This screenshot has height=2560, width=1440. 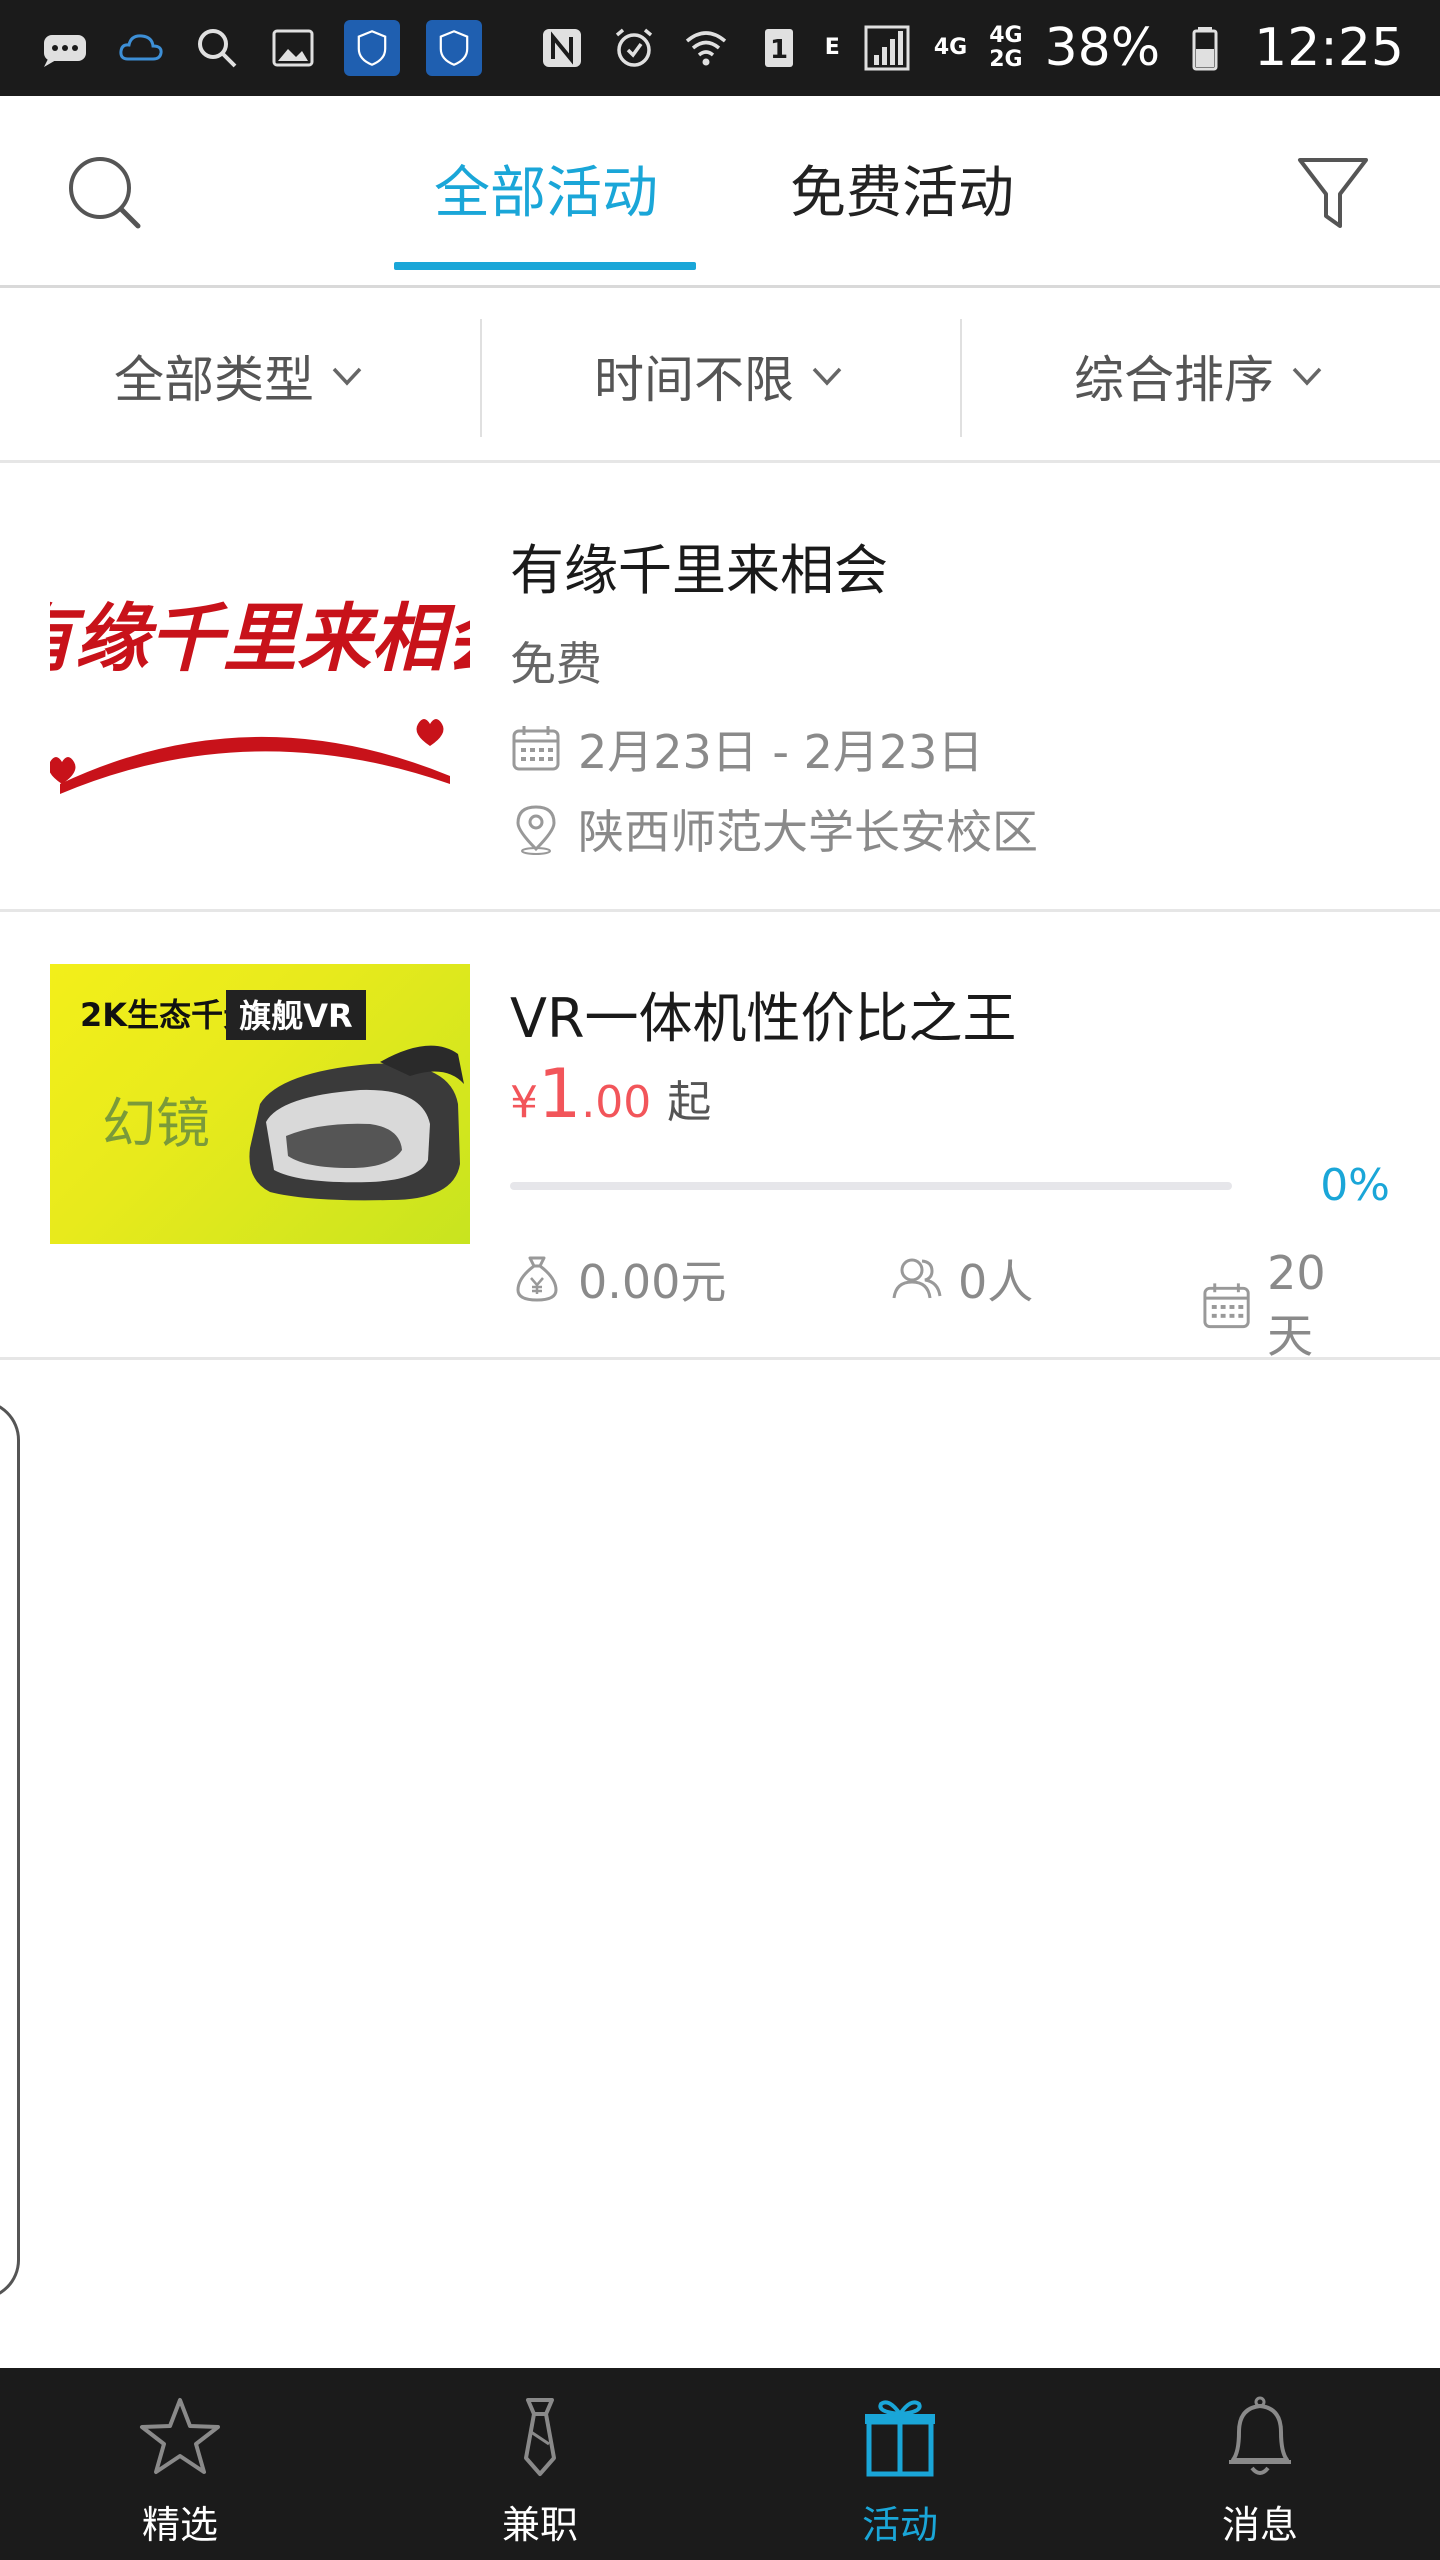 What do you see at coordinates (1296, 1304) in the screenshot?
I see `stat-days-value: 20天` at bounding box center [1296, 1304].